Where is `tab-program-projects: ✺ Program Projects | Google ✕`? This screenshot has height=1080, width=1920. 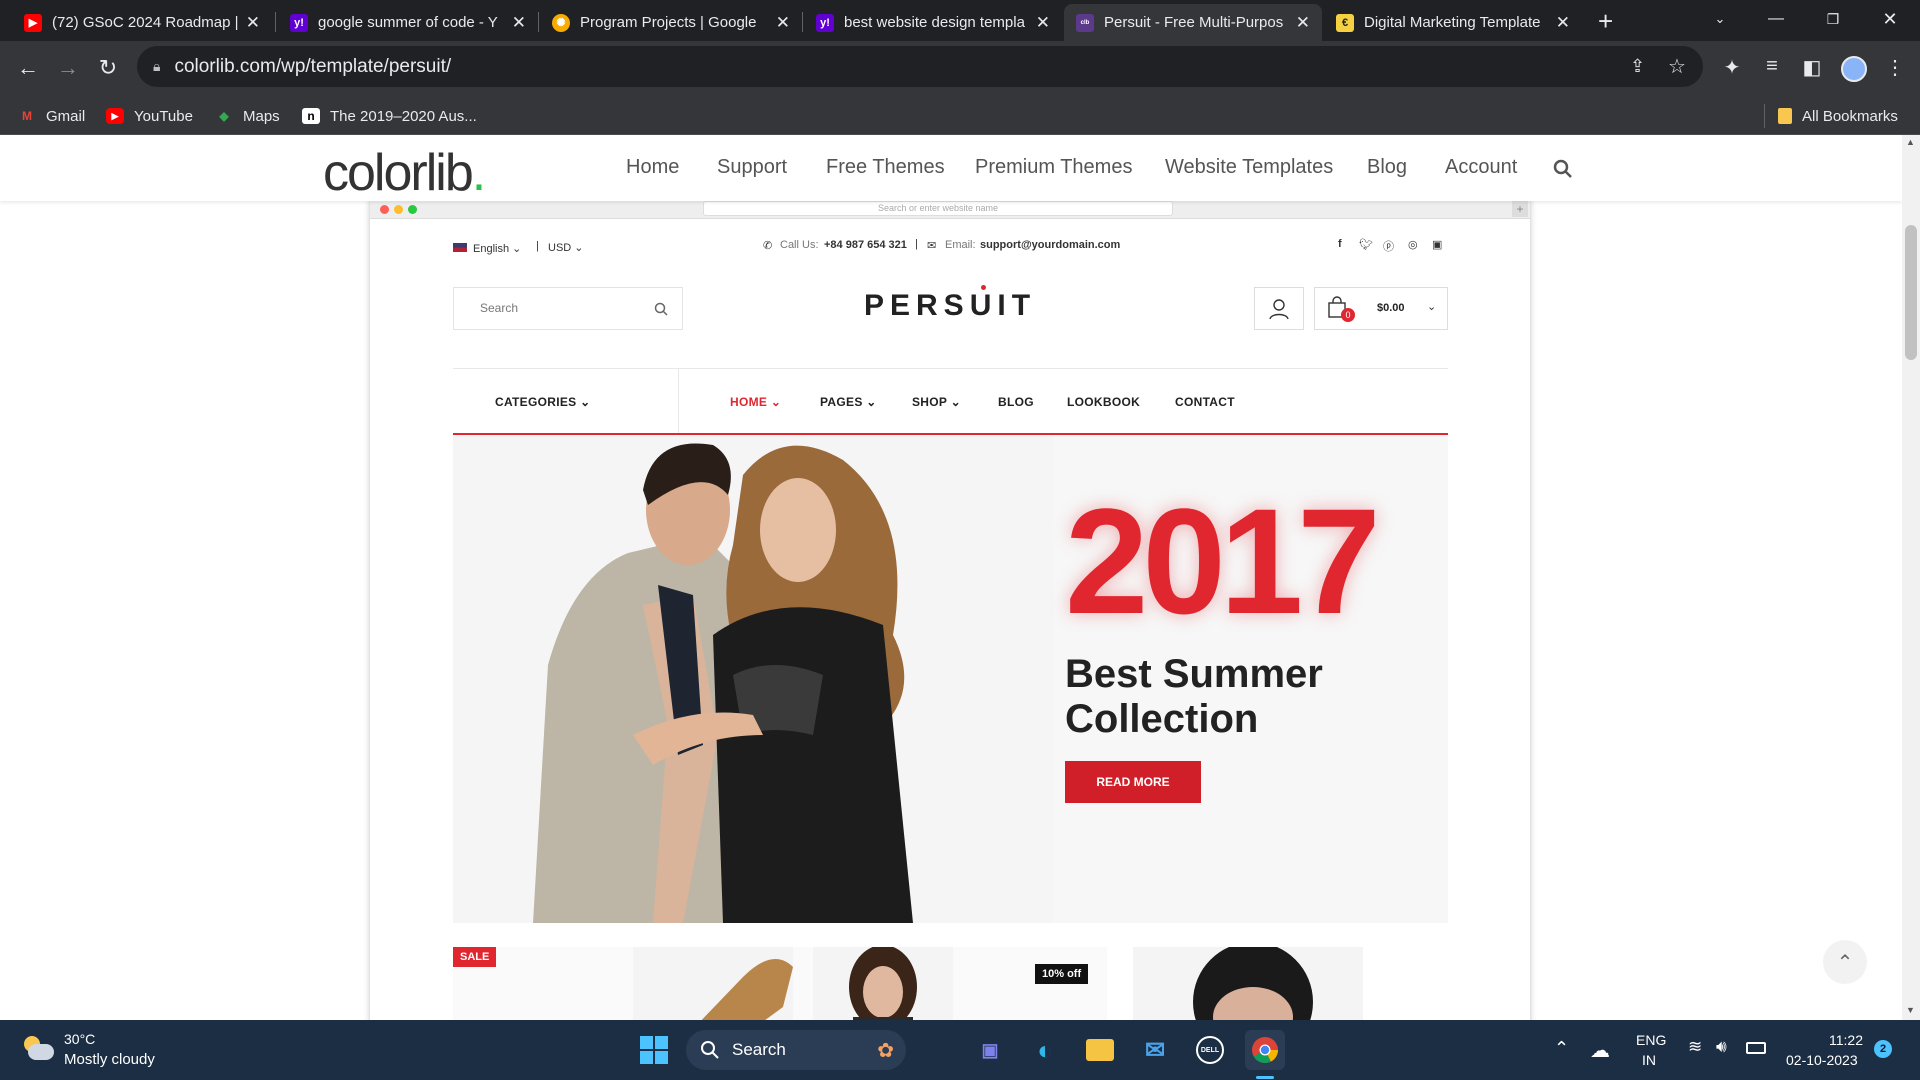
tab-program-projects: ✺ Program Projects | Google ✕ is located at coordinates (671, 22).